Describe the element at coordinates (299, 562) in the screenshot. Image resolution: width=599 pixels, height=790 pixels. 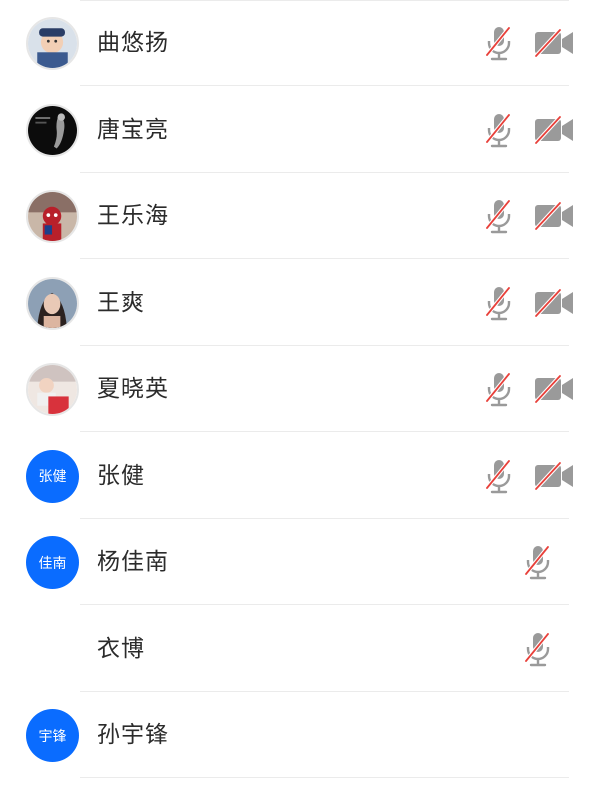
I see `participant-row: 佳南 杨佳南` at that location.